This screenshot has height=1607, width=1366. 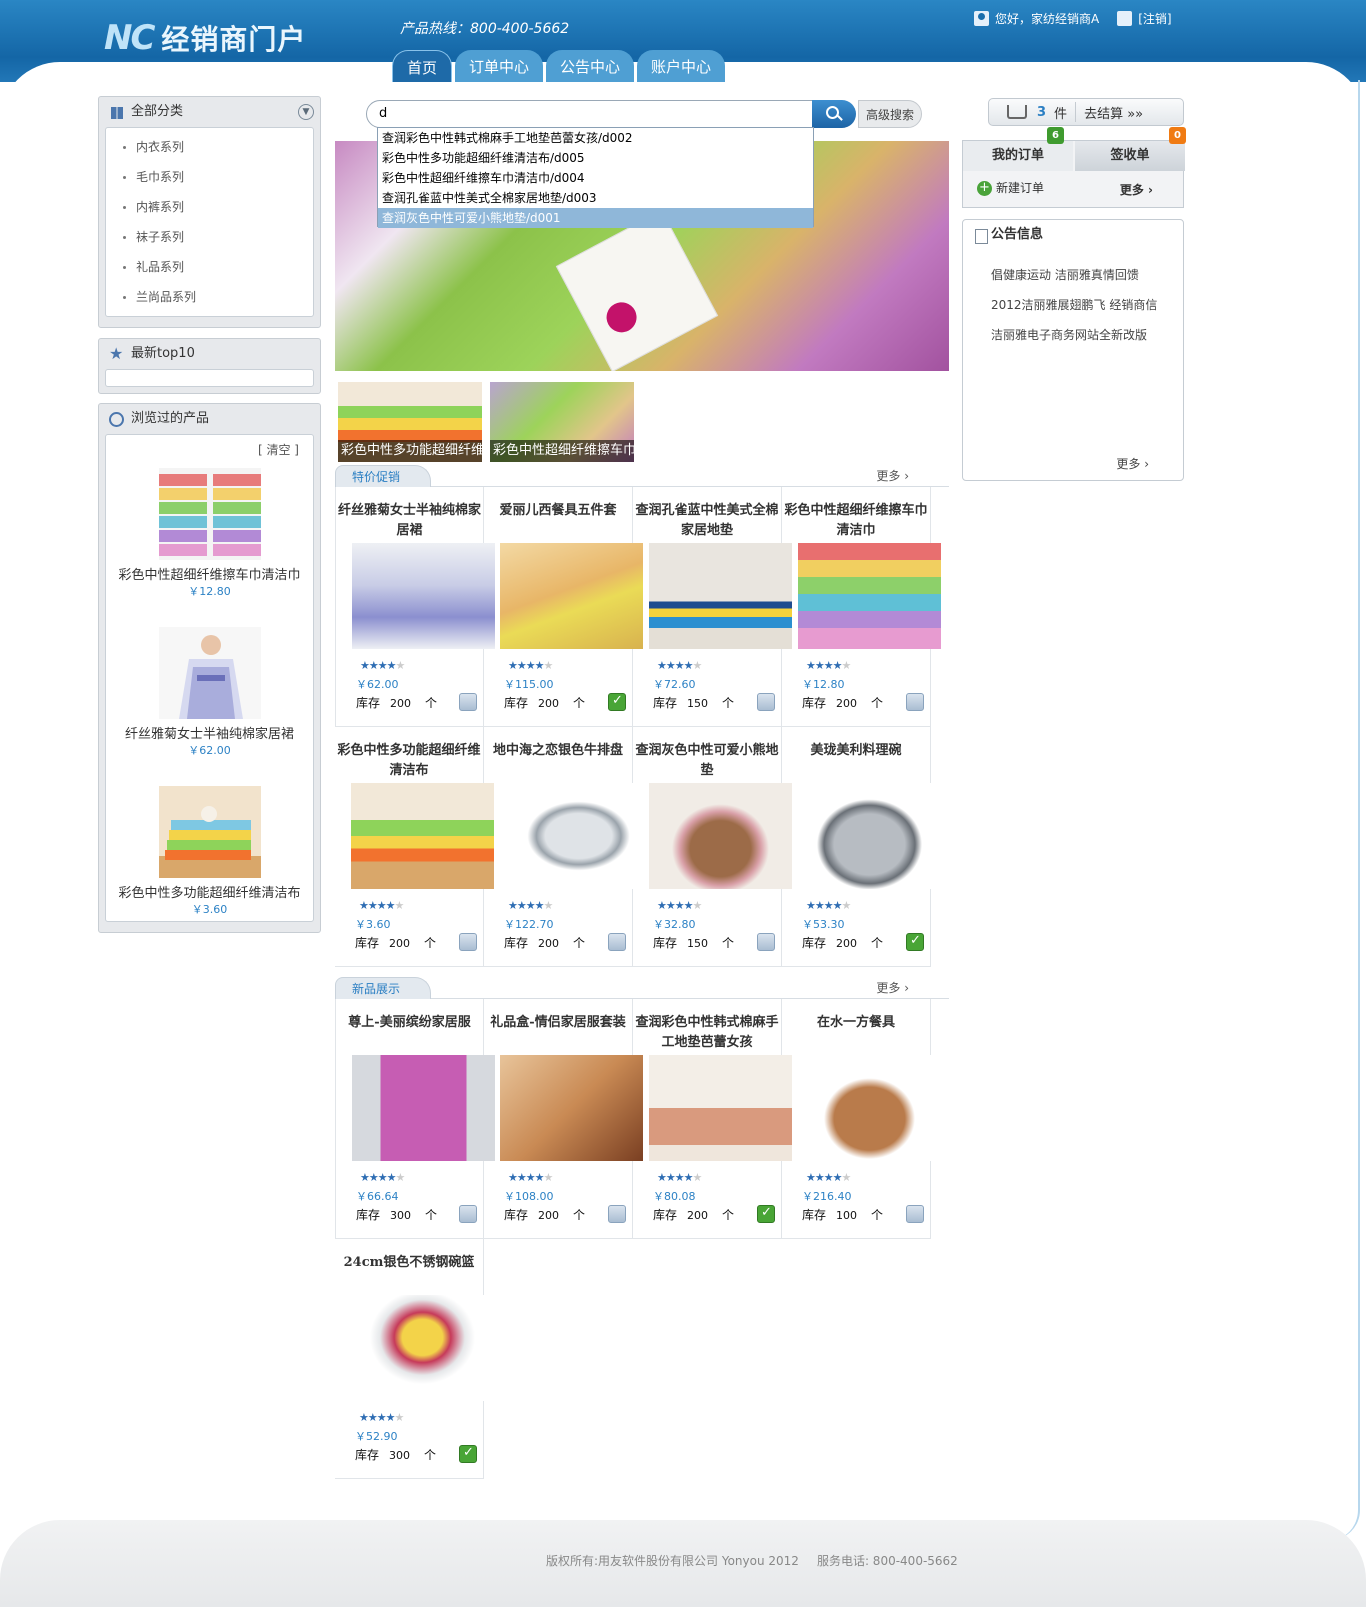 I want to click on viewed-item: 纤丝雅菊女士半袖纯棉家居裙 ￥62.00, so click(x=209, y=692).